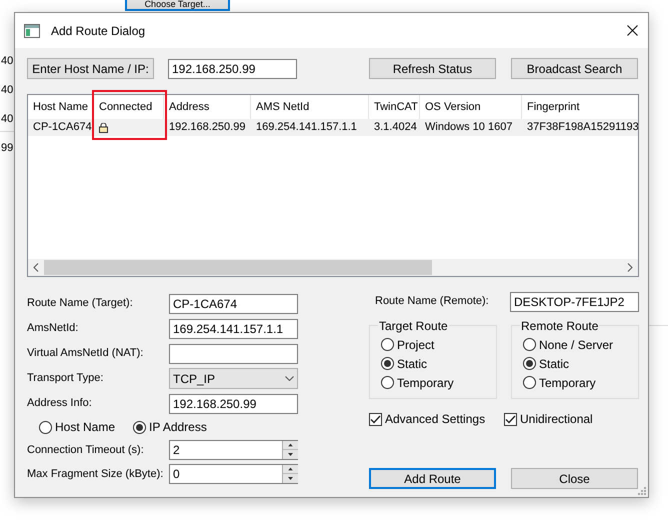 The width and height of the screenshot is (668, 520). I want to click on background-text: 99, so click(7, 148).